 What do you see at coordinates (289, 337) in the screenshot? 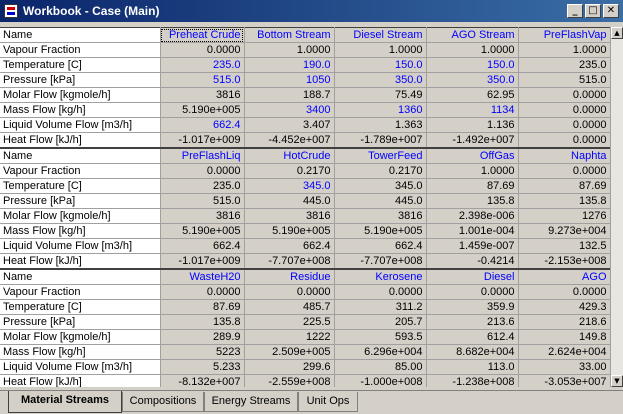
I see `value-cell: 1222` at bounding box center [289, 337].